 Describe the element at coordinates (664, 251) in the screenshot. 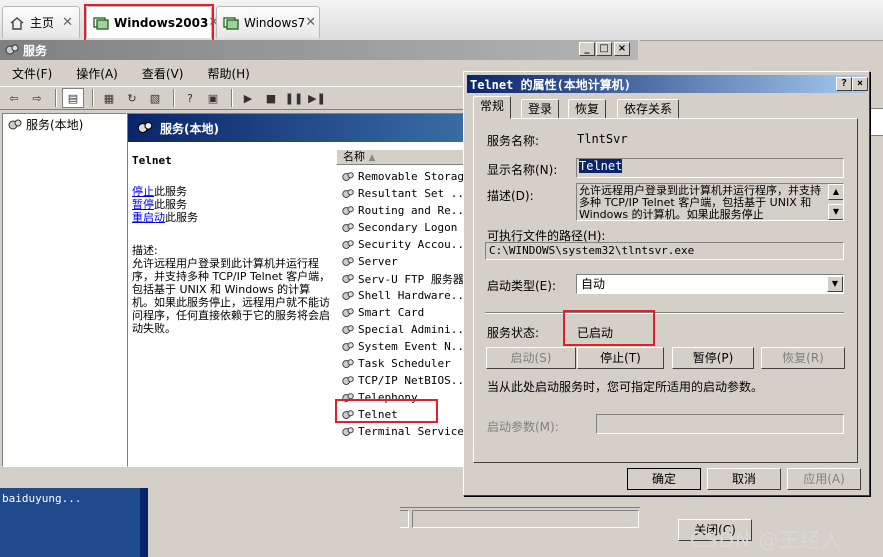

I see `path-field: C:\WINDOWS\system32\tlntsvr.exe` at that location.